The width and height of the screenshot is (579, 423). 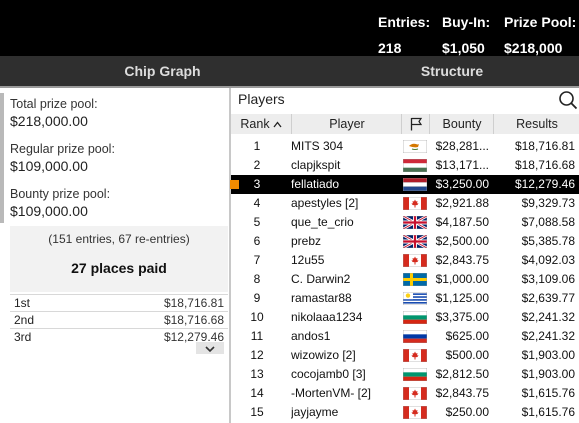 What do you see at coordinates (540, 22) in the screenshot?
I see `prize-pool-label: Prize Pool:` at bounding box center [540, 22].